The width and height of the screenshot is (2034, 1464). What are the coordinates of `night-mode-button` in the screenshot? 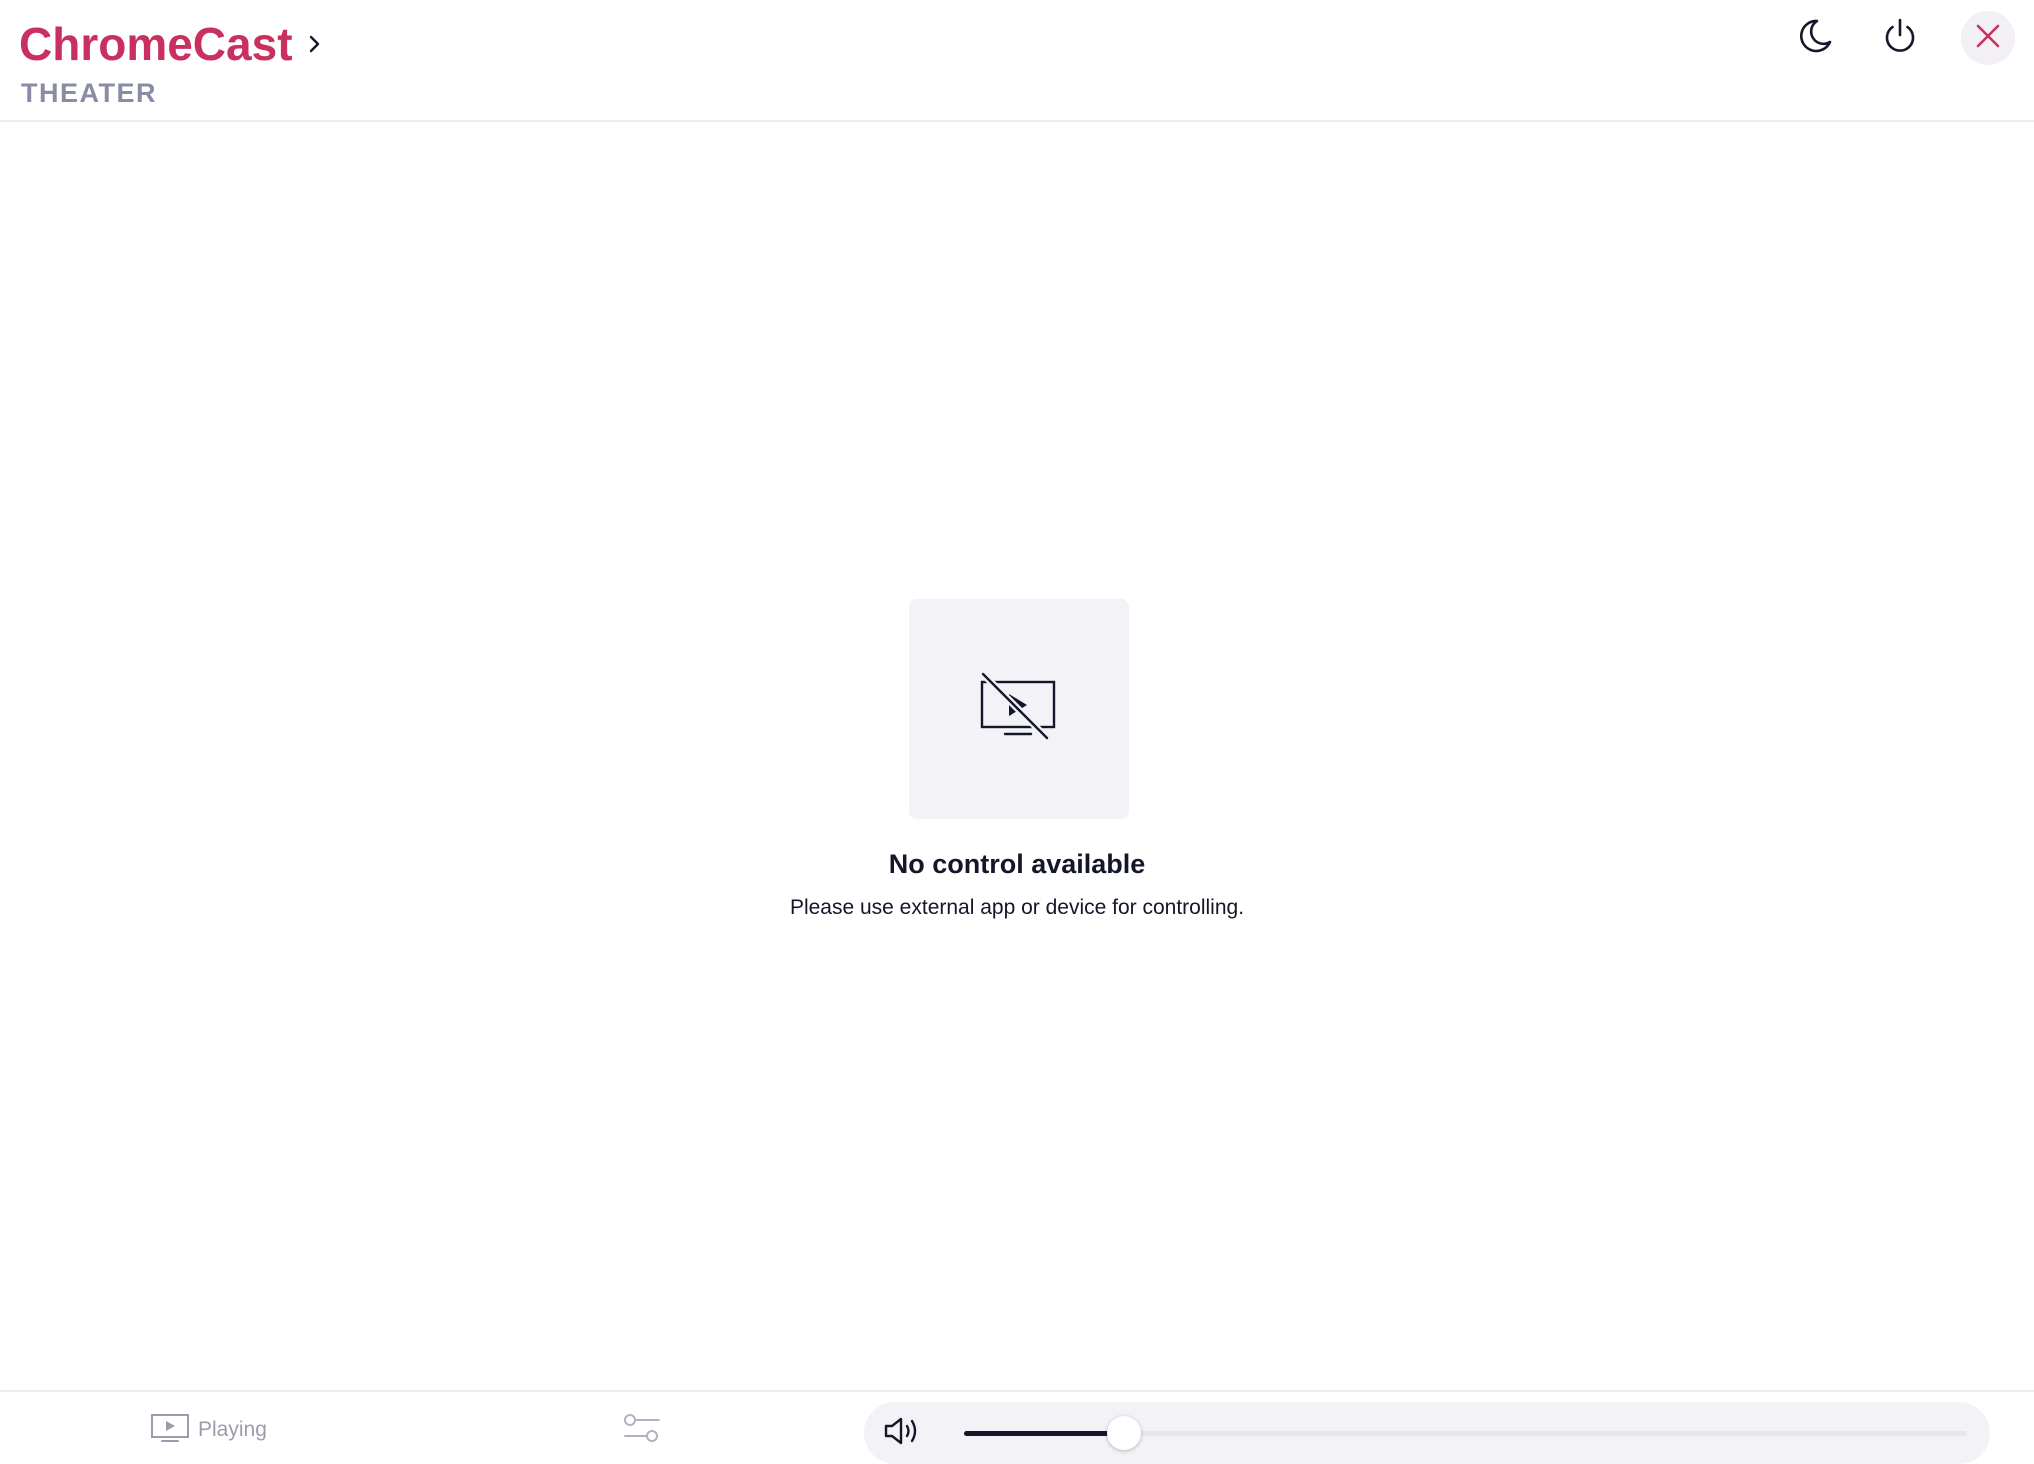 It's located at (1815, 38).